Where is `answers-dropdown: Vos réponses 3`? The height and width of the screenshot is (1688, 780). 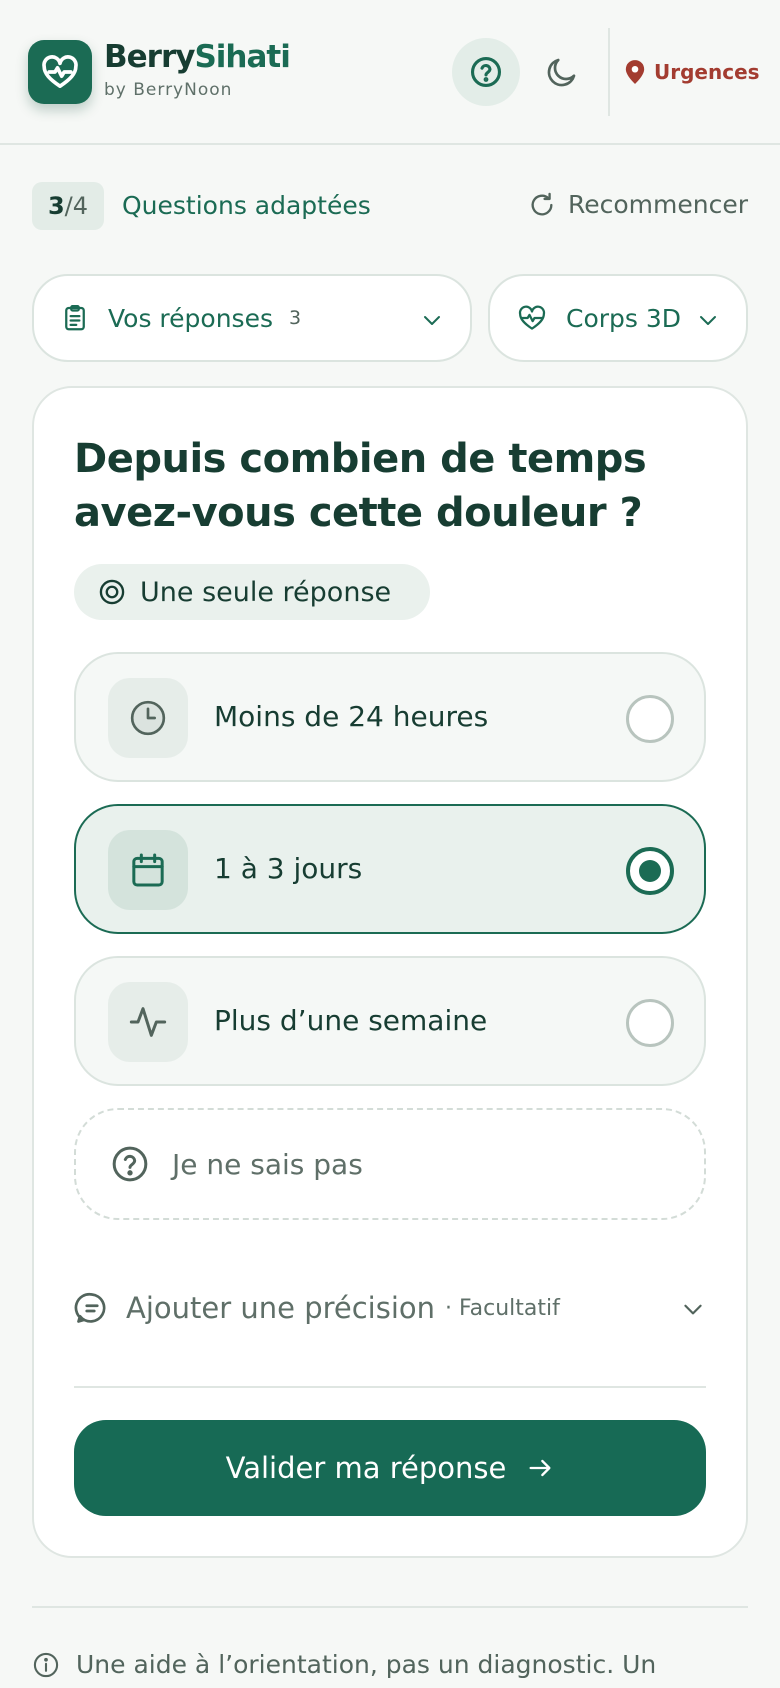
answers-dropdown: Vos réponses 3 is located at coordinates (252, 318).